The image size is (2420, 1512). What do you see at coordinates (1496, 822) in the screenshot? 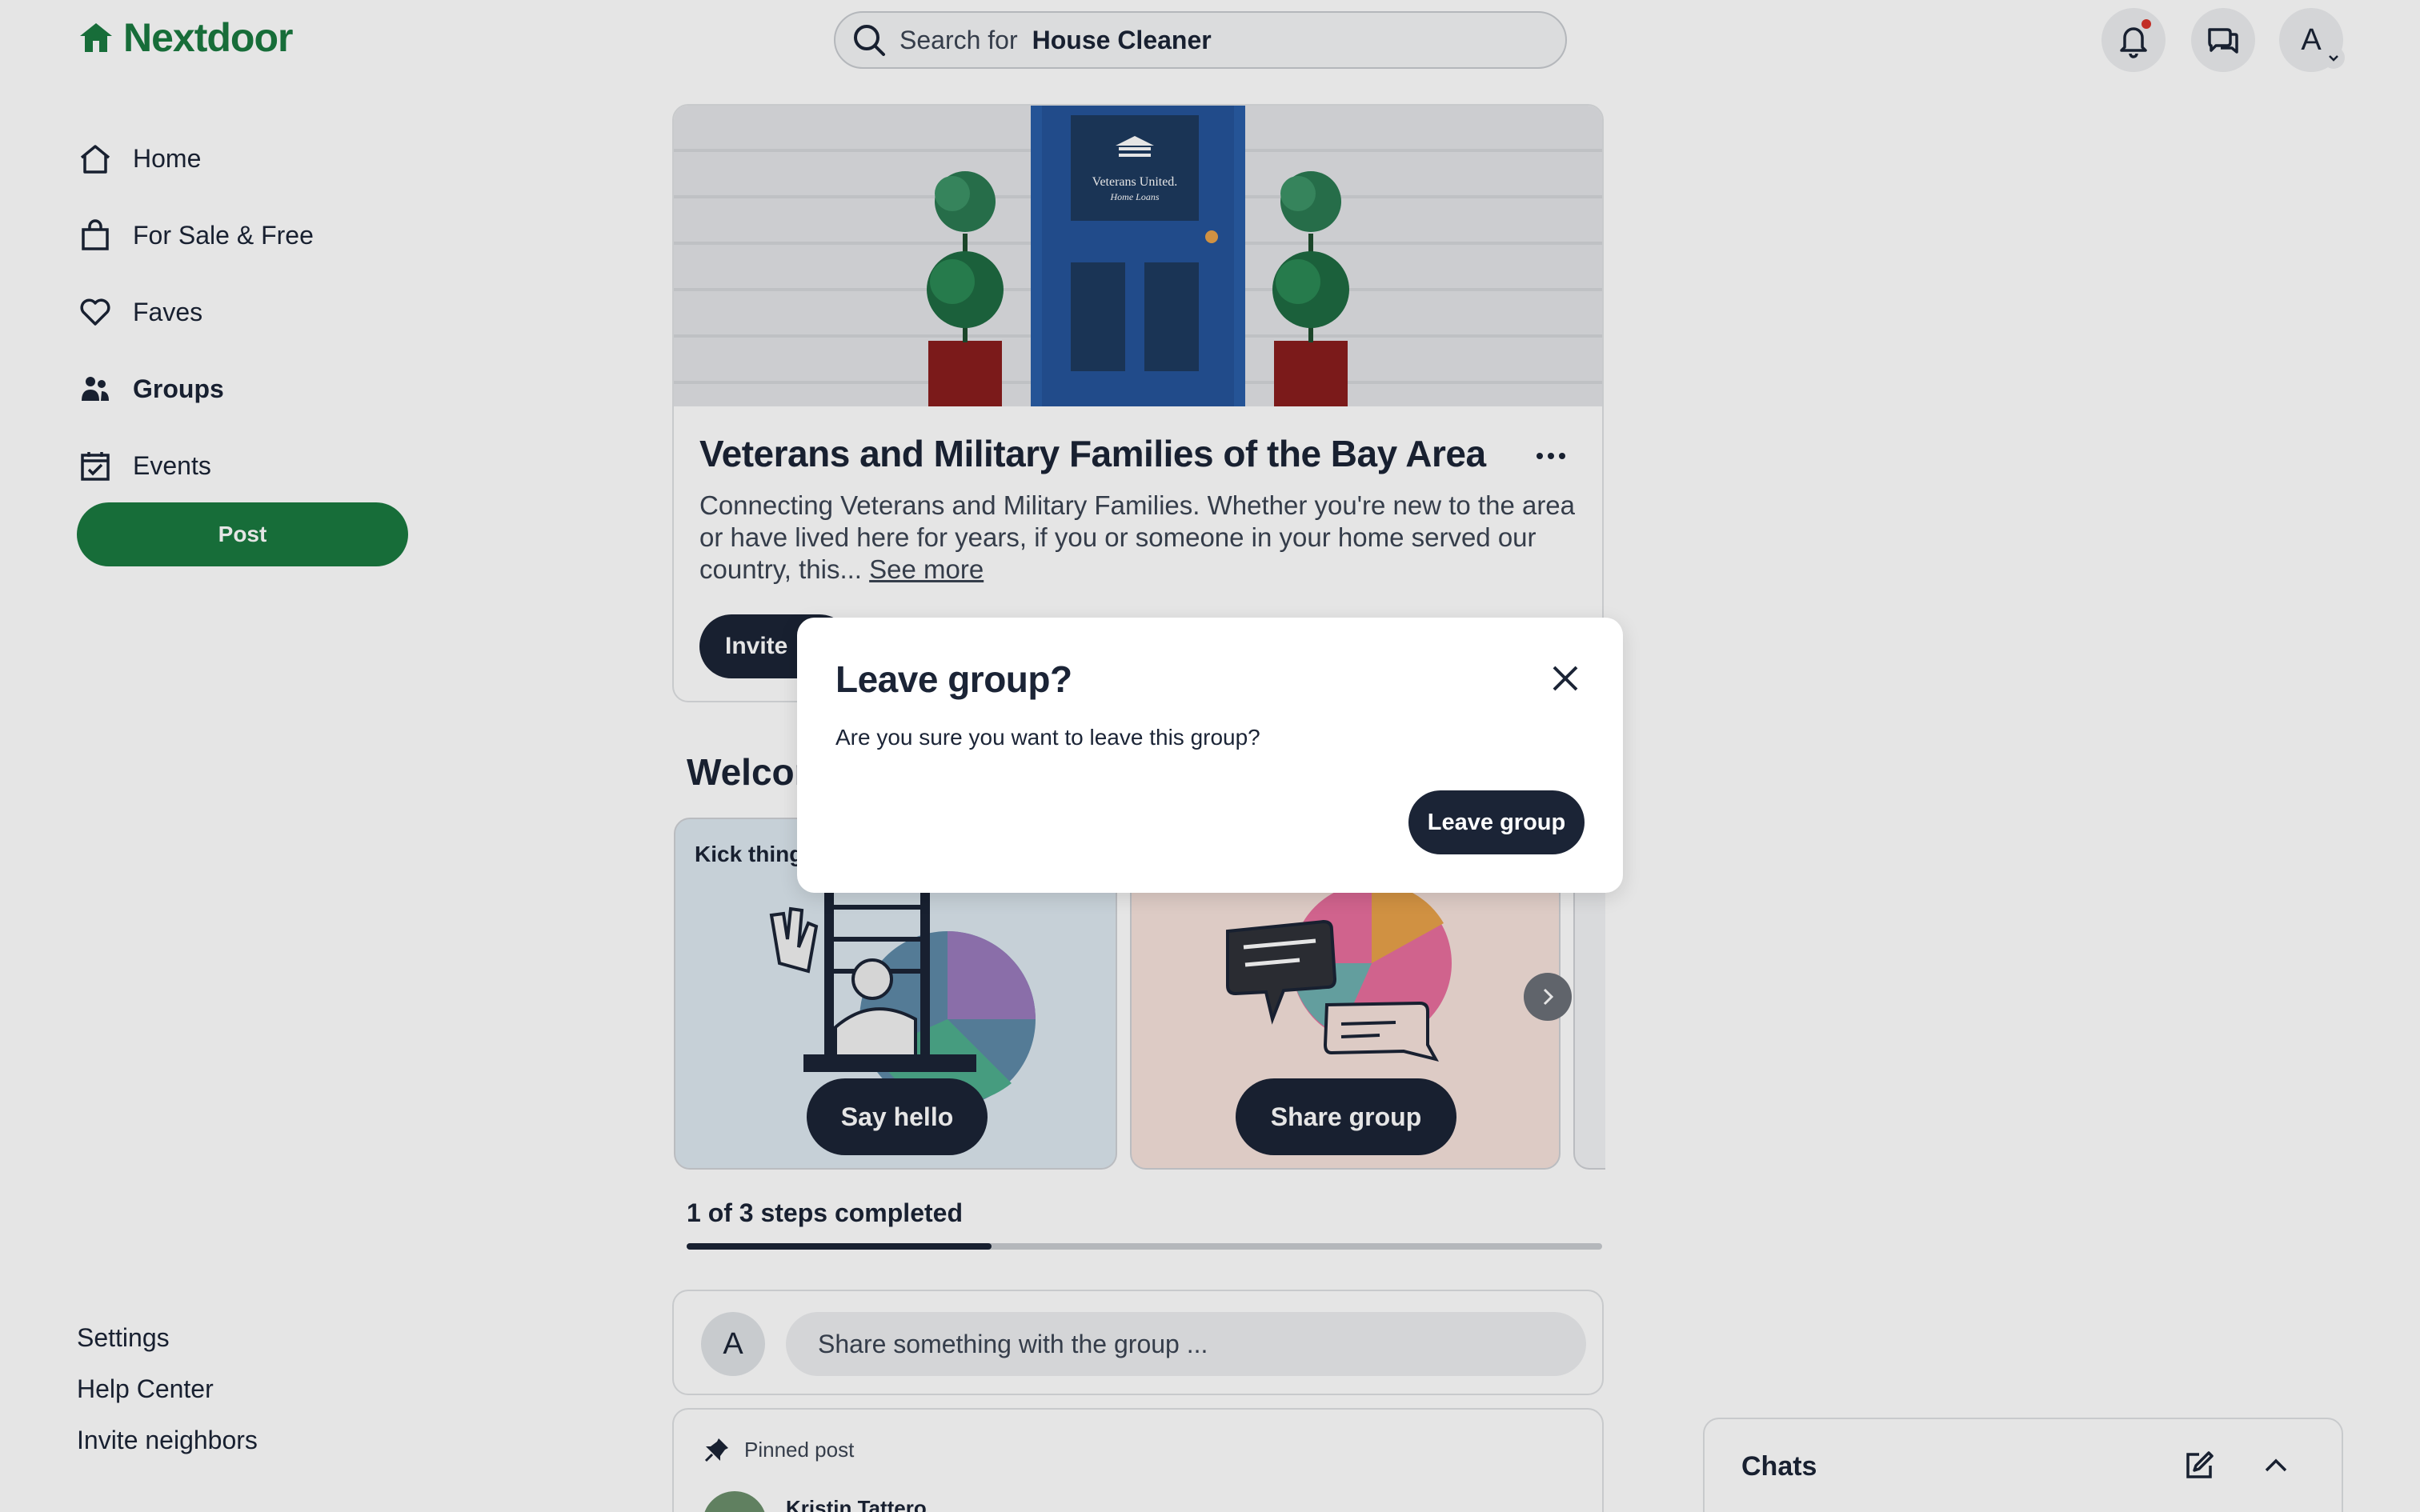
I see `leave-group-button: Leave group` at bounding box center [1496, 822].